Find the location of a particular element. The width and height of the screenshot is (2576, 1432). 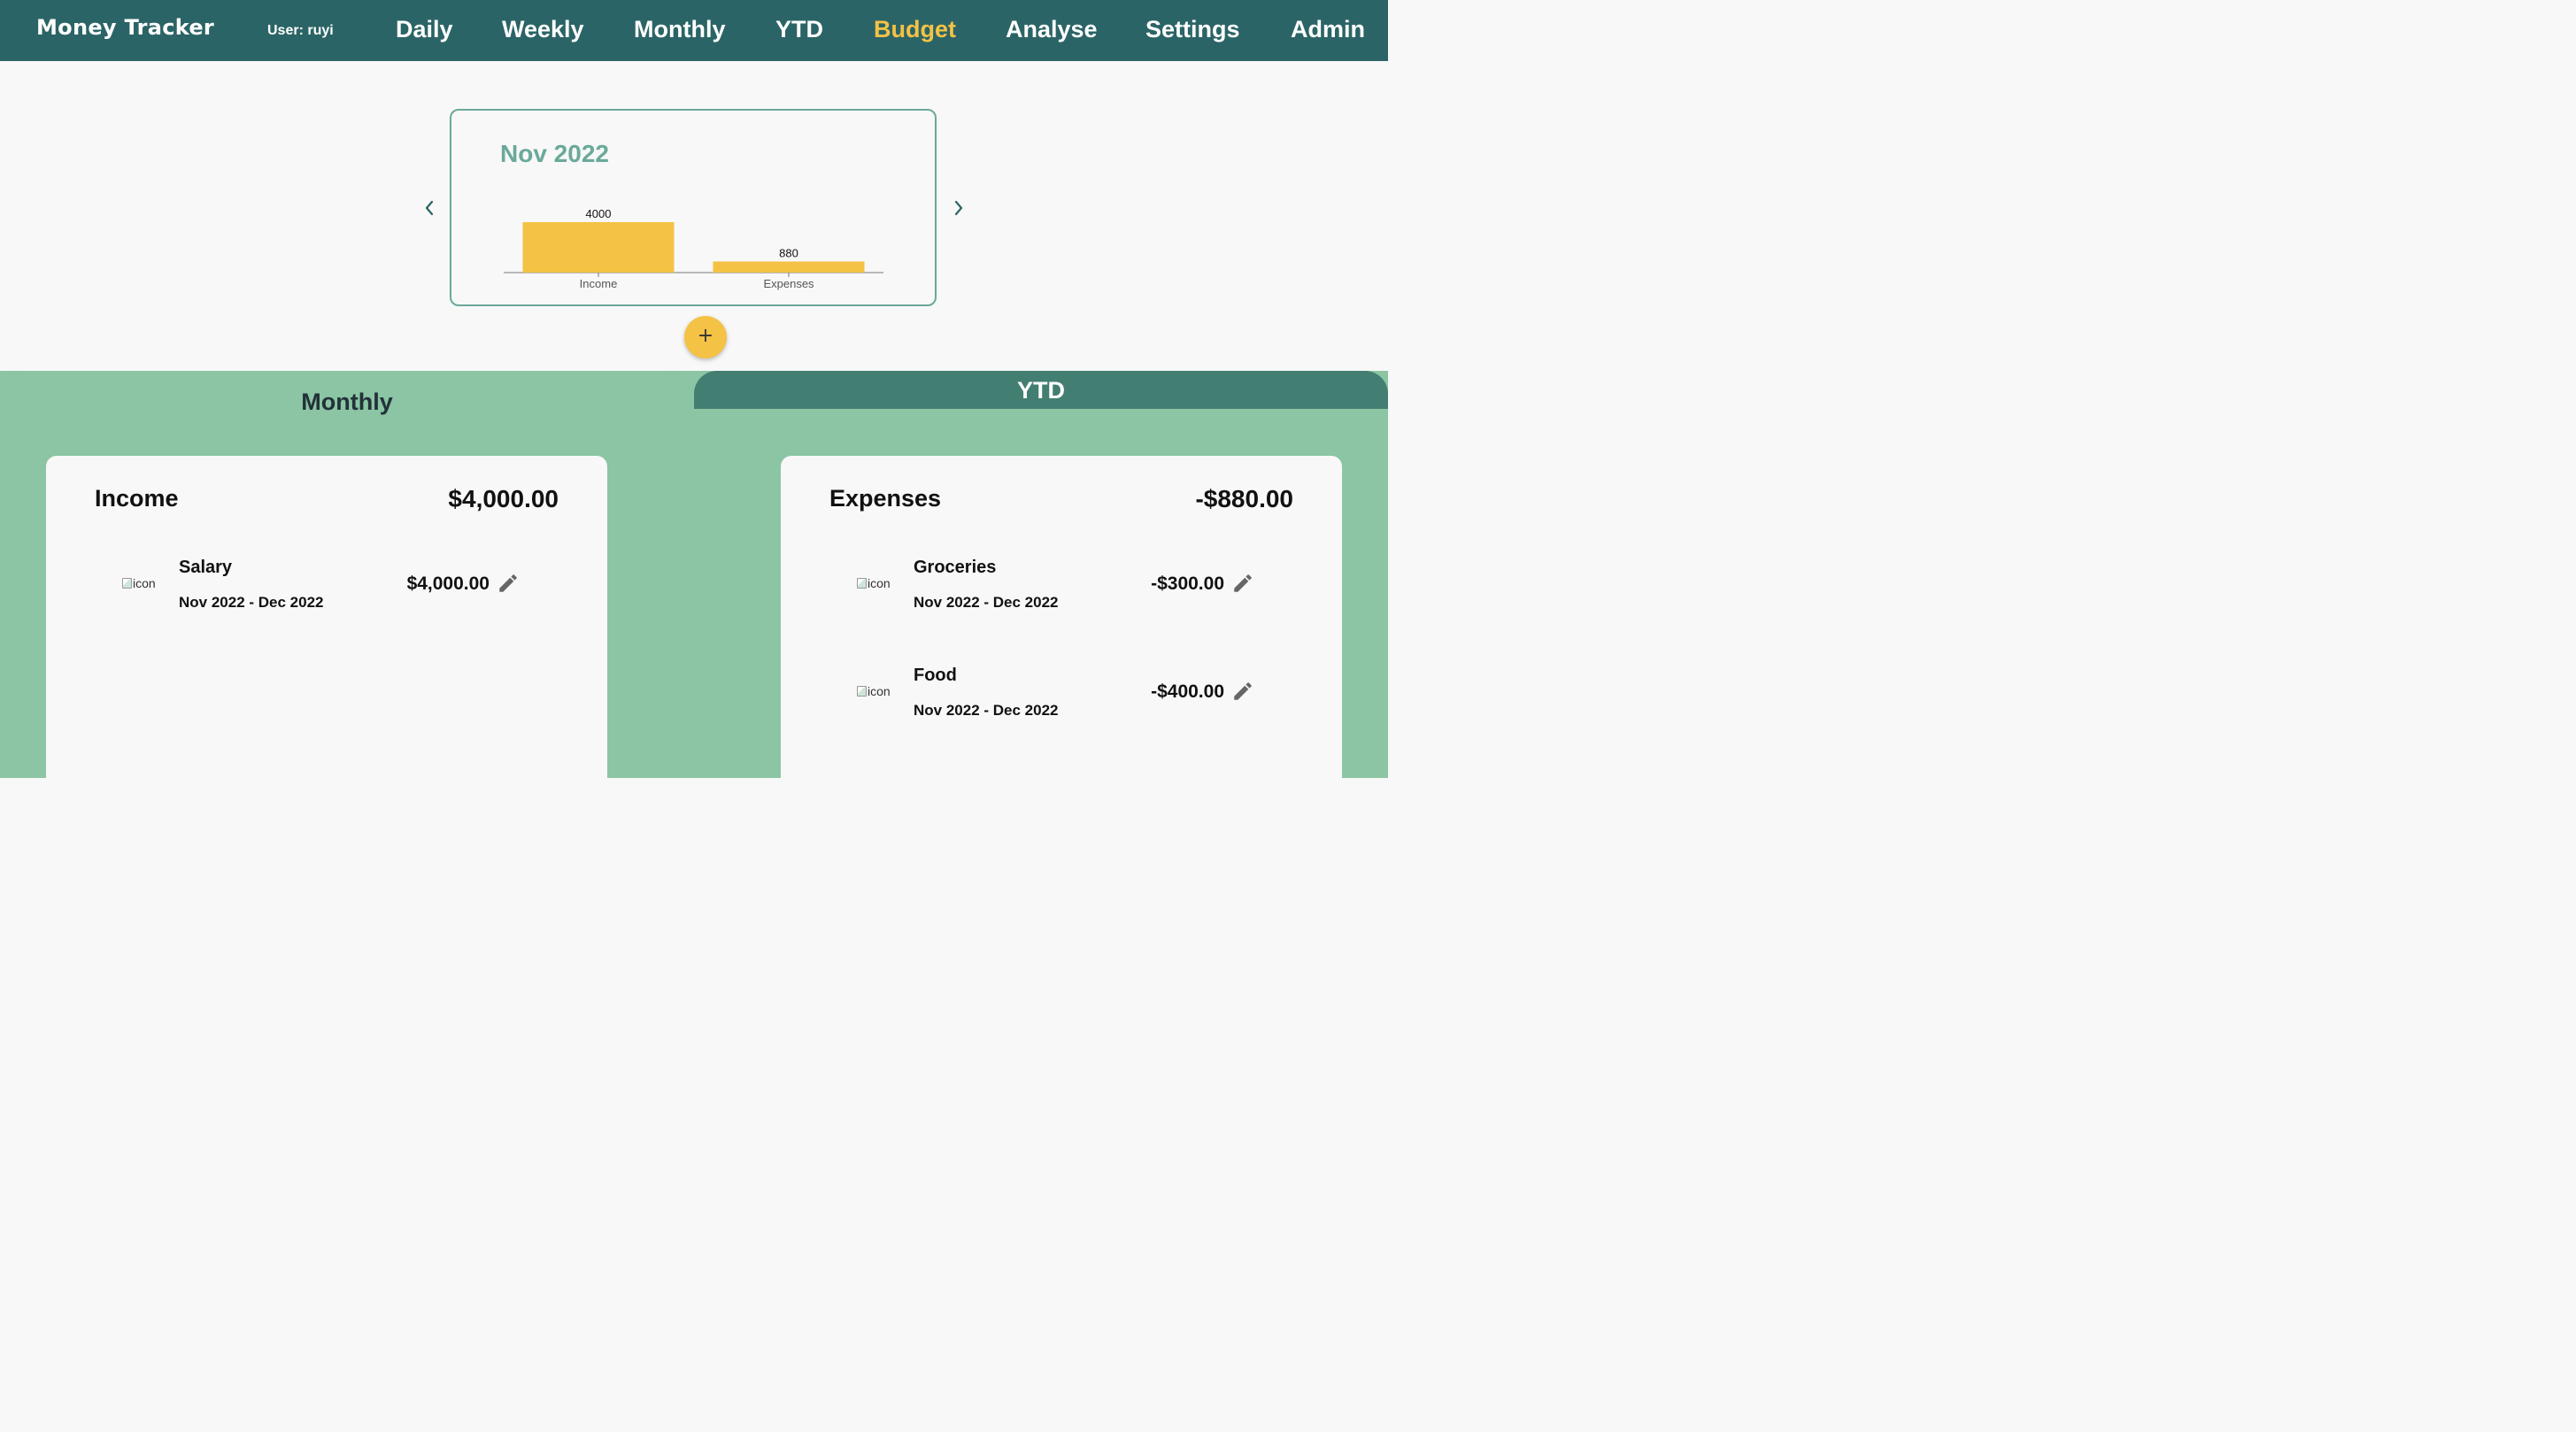

x-tick-label: Income is located at coordinates (599, 283).